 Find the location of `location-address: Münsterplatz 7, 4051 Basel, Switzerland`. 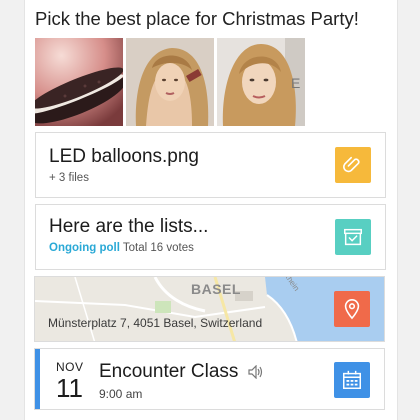

location-address: Münsterplatz 7, 4051 Basel, Switzerland is located at coordinates (155, 323).